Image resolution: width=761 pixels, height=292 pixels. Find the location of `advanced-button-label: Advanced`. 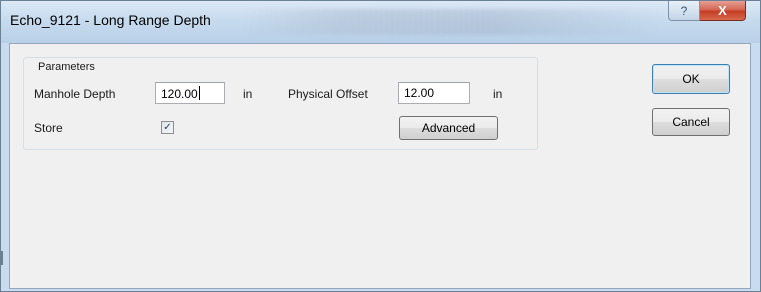

advanced-button-label: Advanced is located at coordinates (448, 128).